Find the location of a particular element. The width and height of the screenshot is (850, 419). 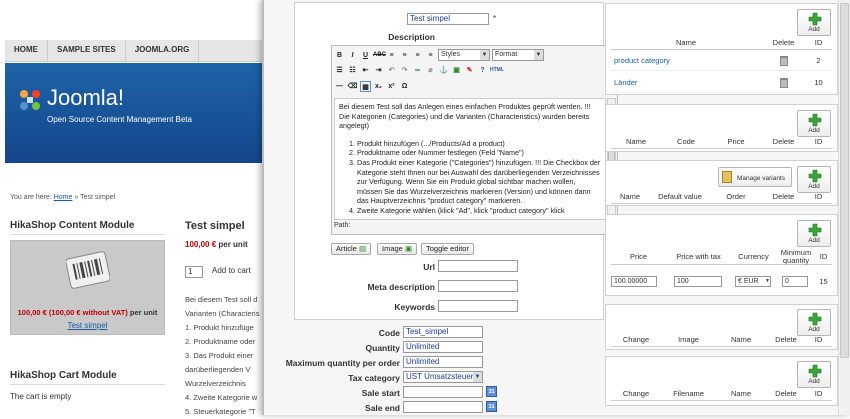

quantity-input: Unlimited is located at coordinates (443, 347).